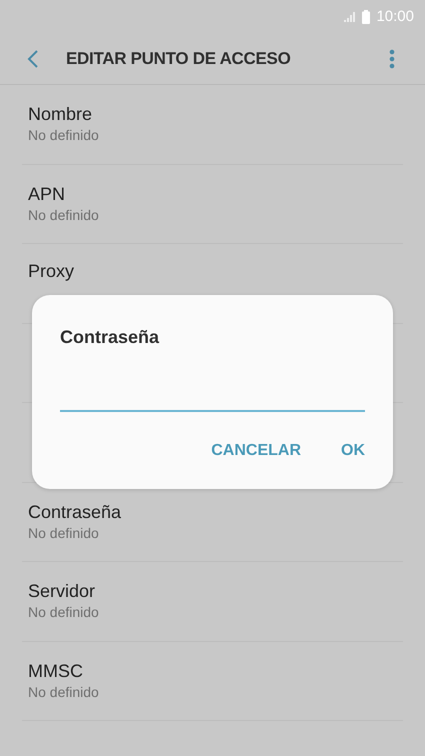 This screenshot has height=756, width=425. Describe the element at coordinates (179, 58) in the screenshot. I see `screen-title: EDITAR PUNTO DE ACCESO` at that location.